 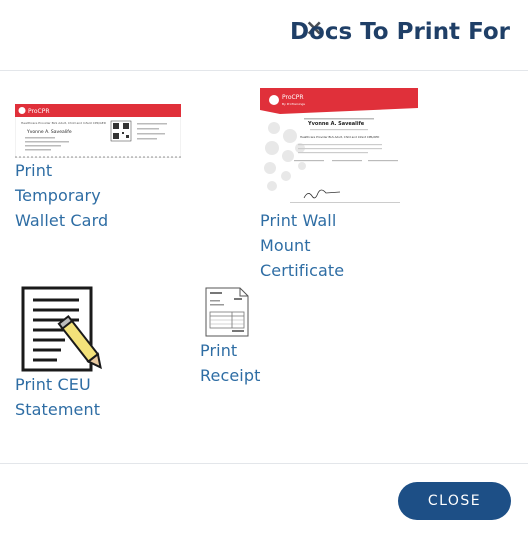 I want to click on document-pencil-icon, so click(x=63, y=329).